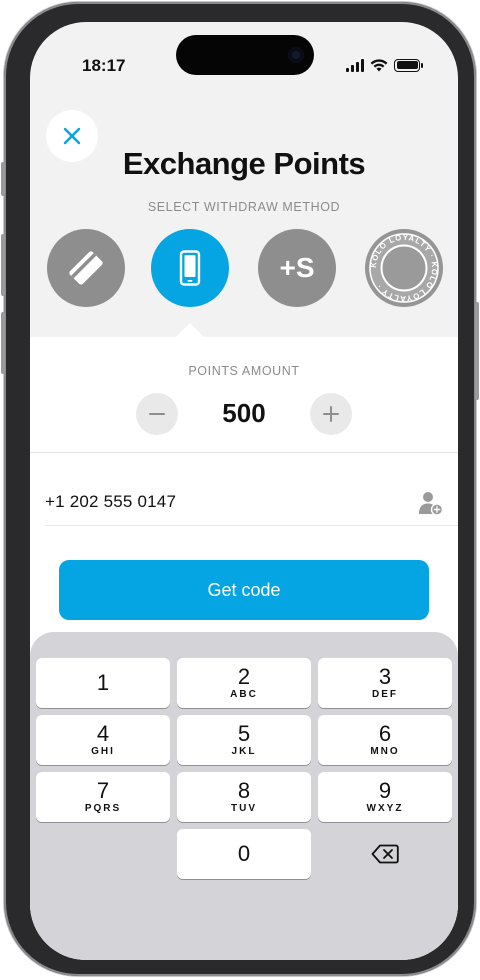  What do you see at coordinates (385, 808) in the screenshot?
I see `key-letters: WXYZ` at bounding box center [385, 808].